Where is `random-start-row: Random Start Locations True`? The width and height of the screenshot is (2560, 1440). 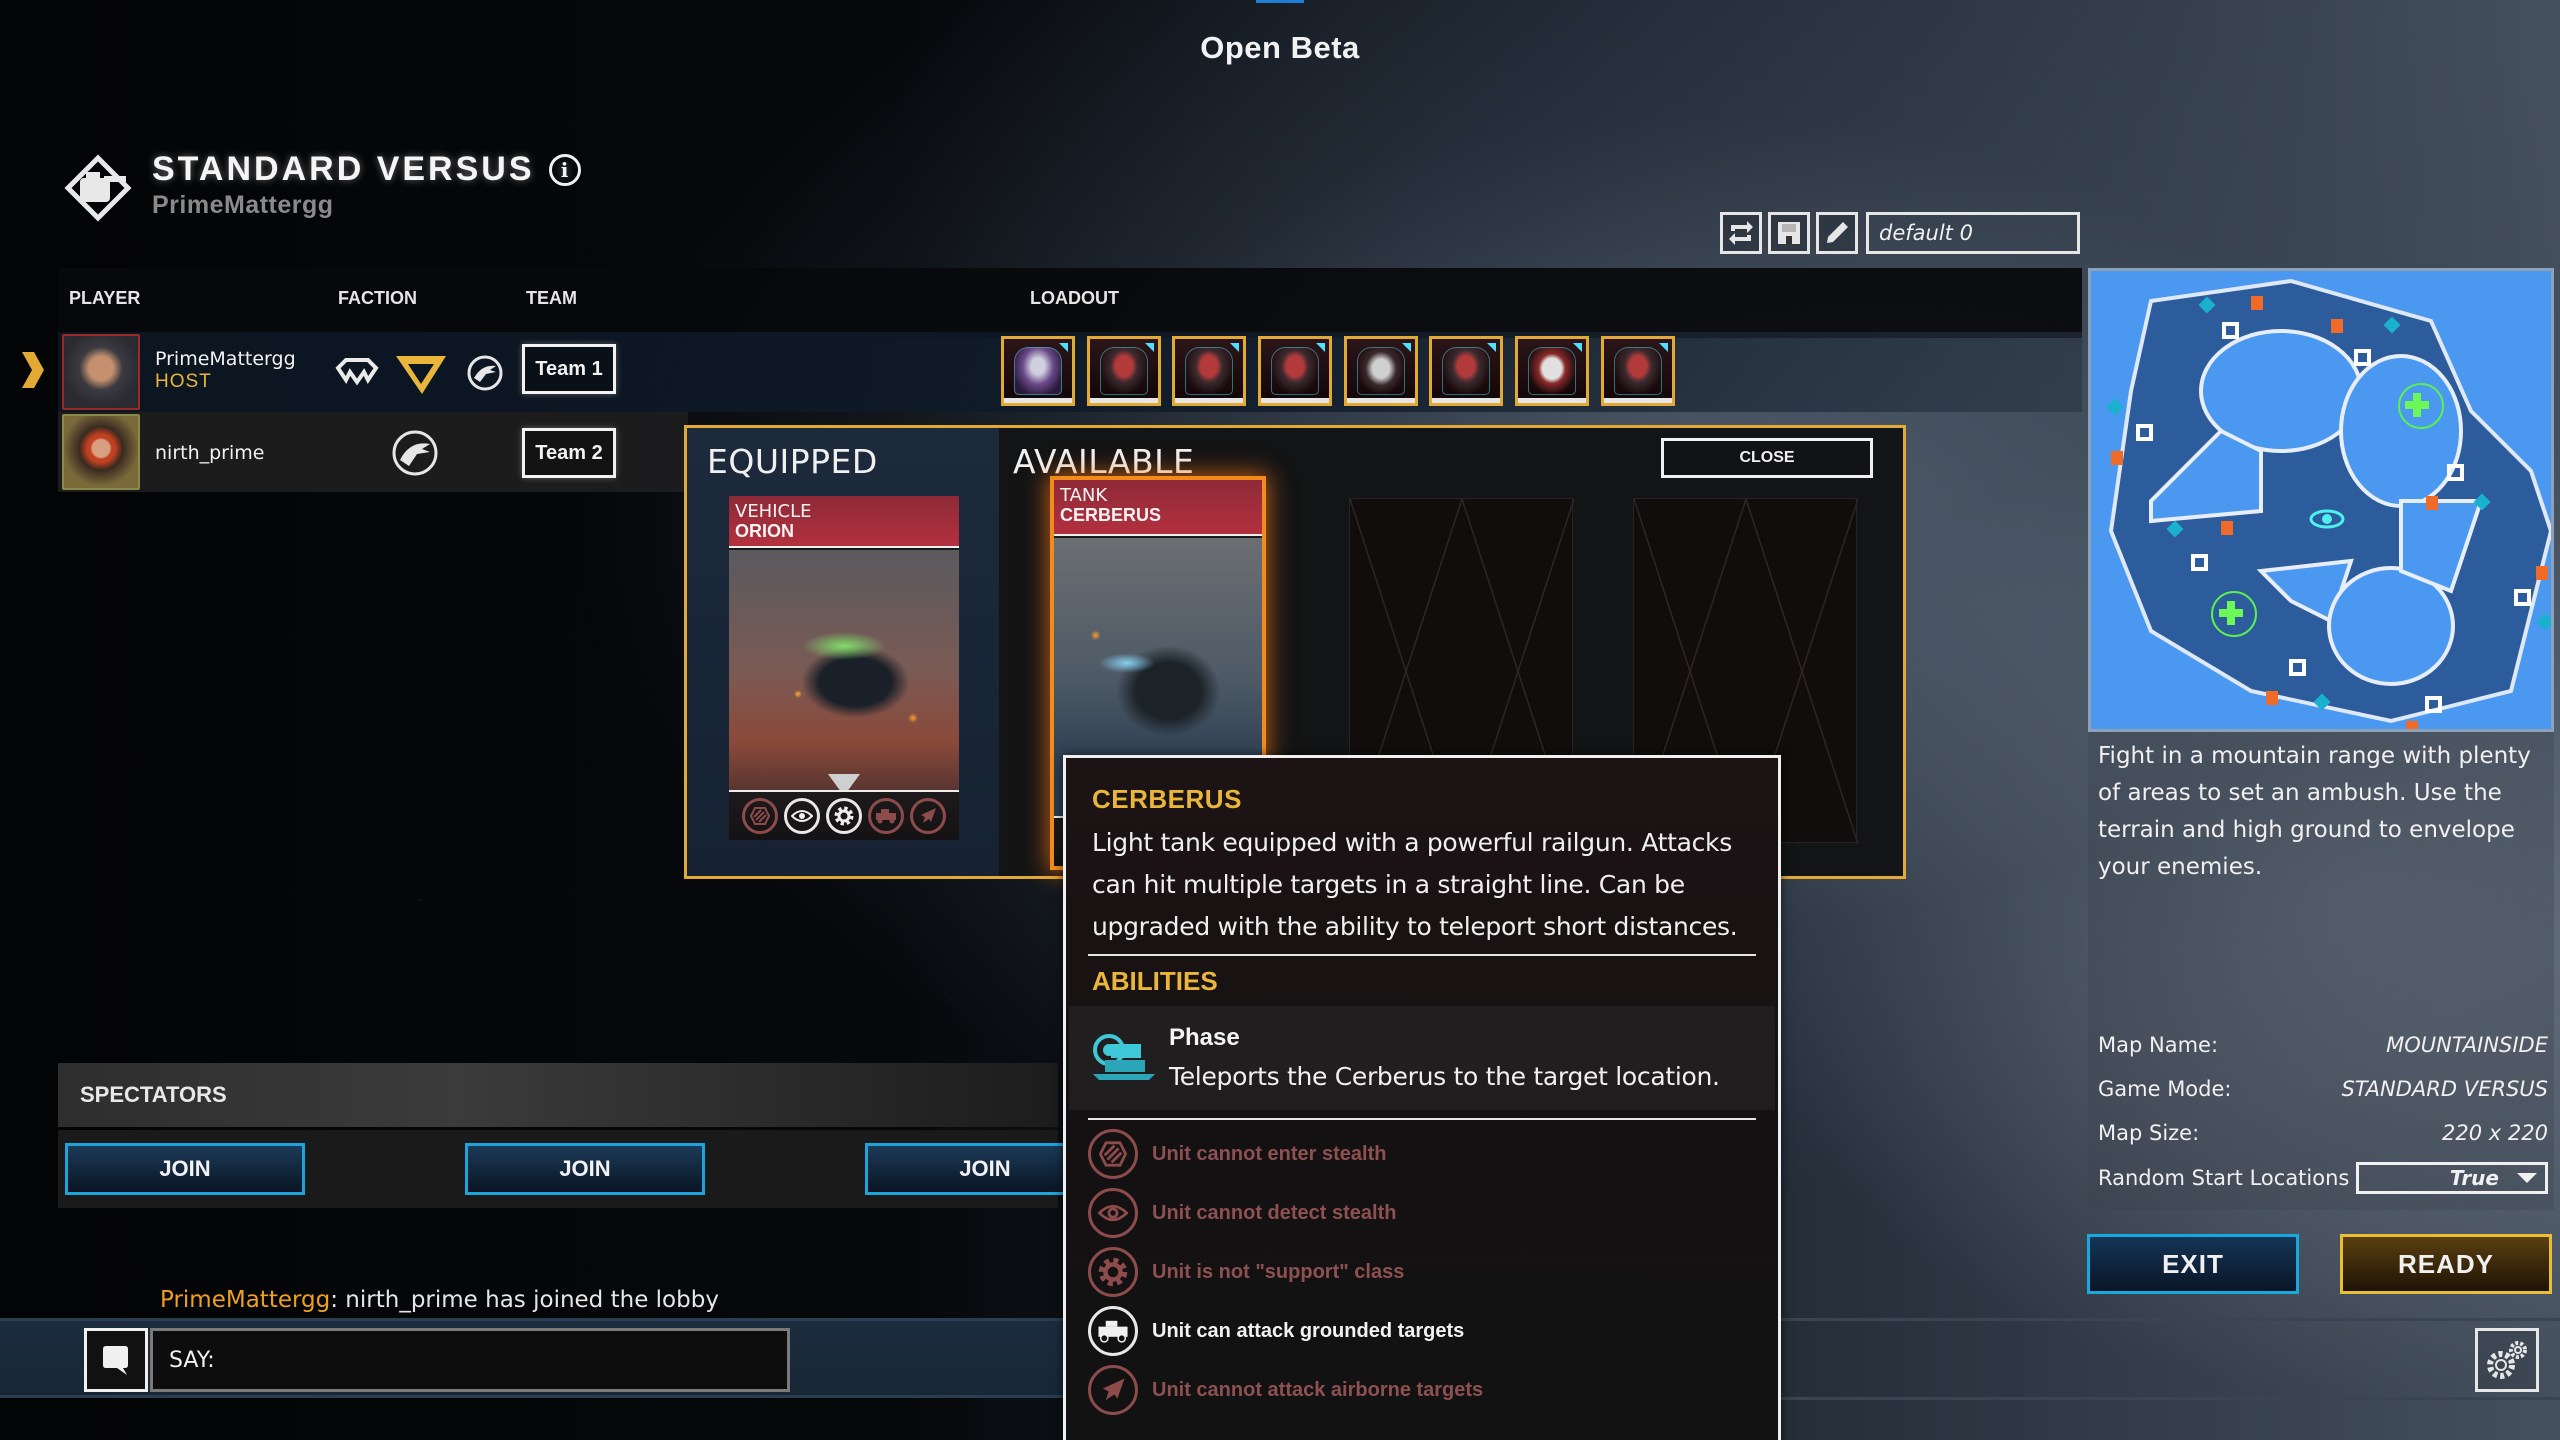 random-start-row: Random Start Locations True is located at coordinates (2323, 1178).